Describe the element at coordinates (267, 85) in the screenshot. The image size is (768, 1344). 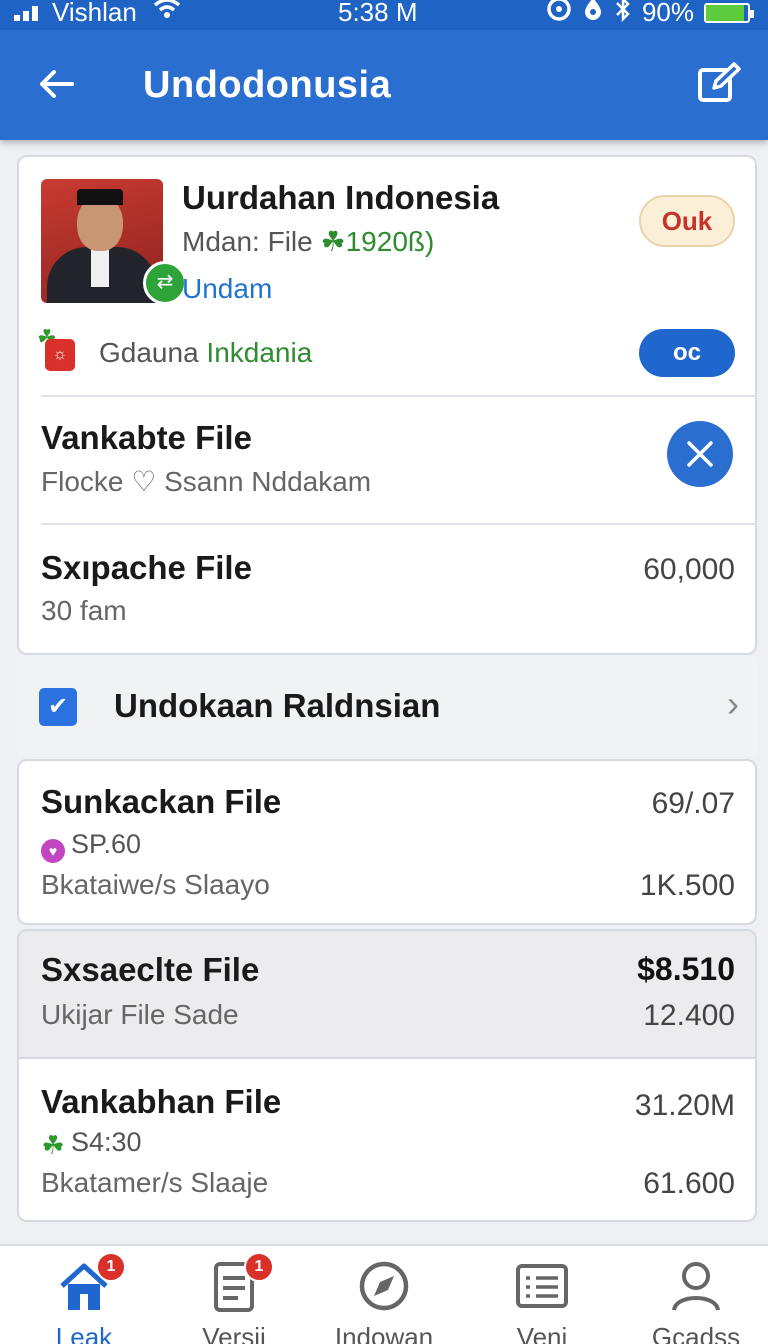
I see `page-title: Undodonusia` at that location.